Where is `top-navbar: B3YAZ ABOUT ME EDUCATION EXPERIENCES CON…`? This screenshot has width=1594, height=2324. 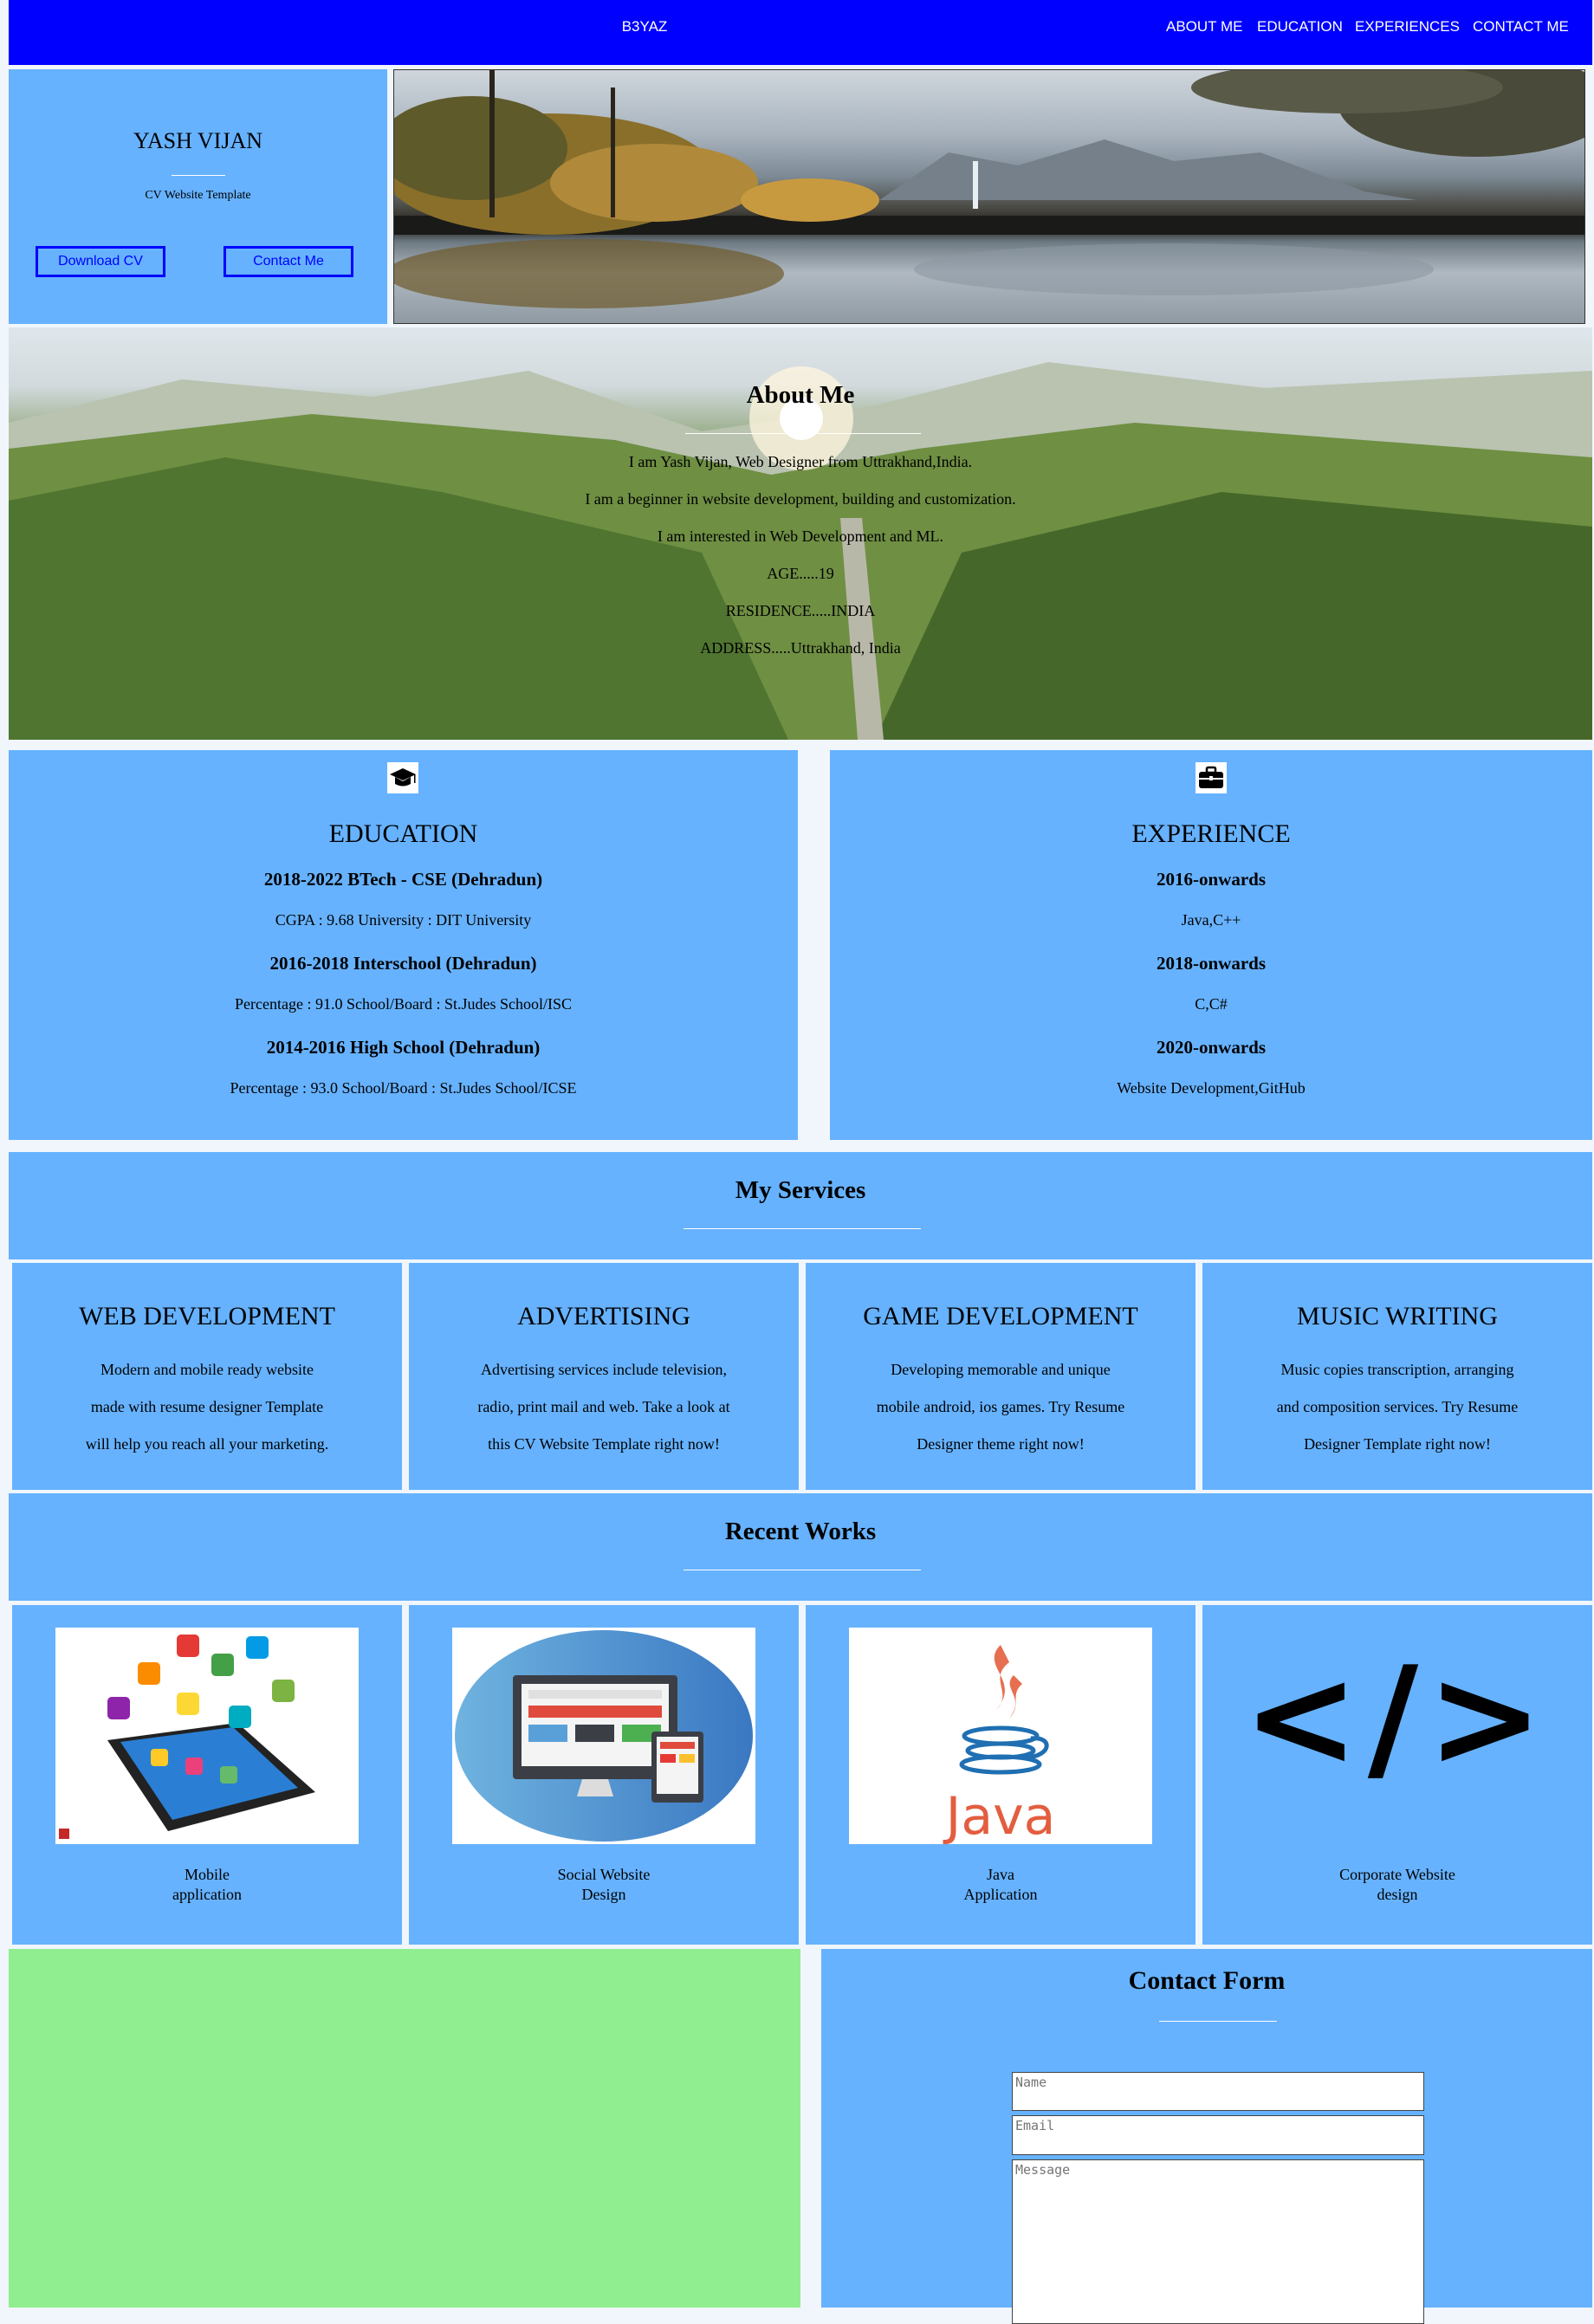
top-navbar: B3YAZ ABOUT ME EDUCATION EXPERIENCES CON… is located at coordinates (800, 32).